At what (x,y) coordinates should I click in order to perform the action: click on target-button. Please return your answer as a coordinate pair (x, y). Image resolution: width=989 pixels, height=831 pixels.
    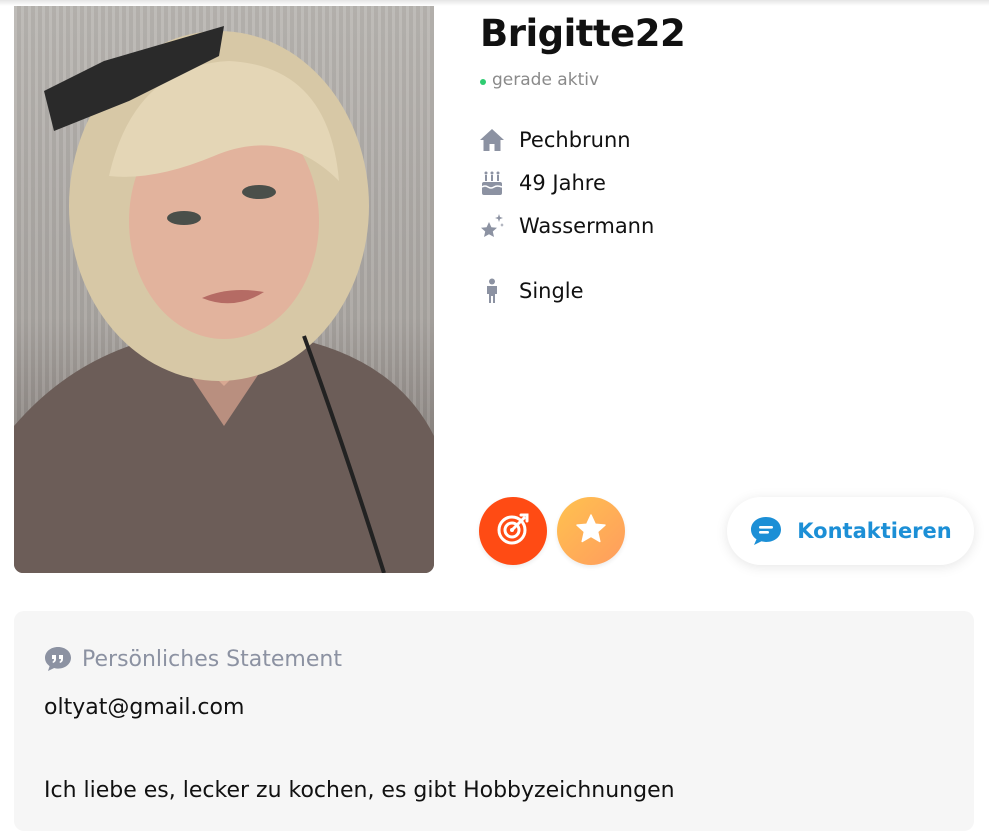
    Looking at the image, I should click on (513, 531).